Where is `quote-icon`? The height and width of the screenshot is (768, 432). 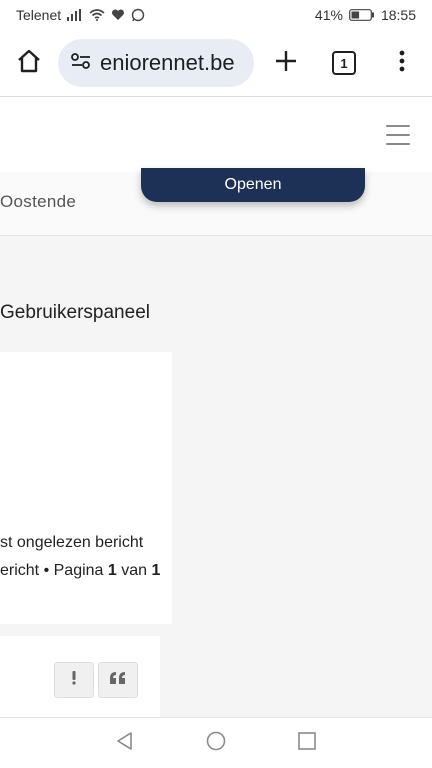
quote-icon is located at coordinates (118, 680).